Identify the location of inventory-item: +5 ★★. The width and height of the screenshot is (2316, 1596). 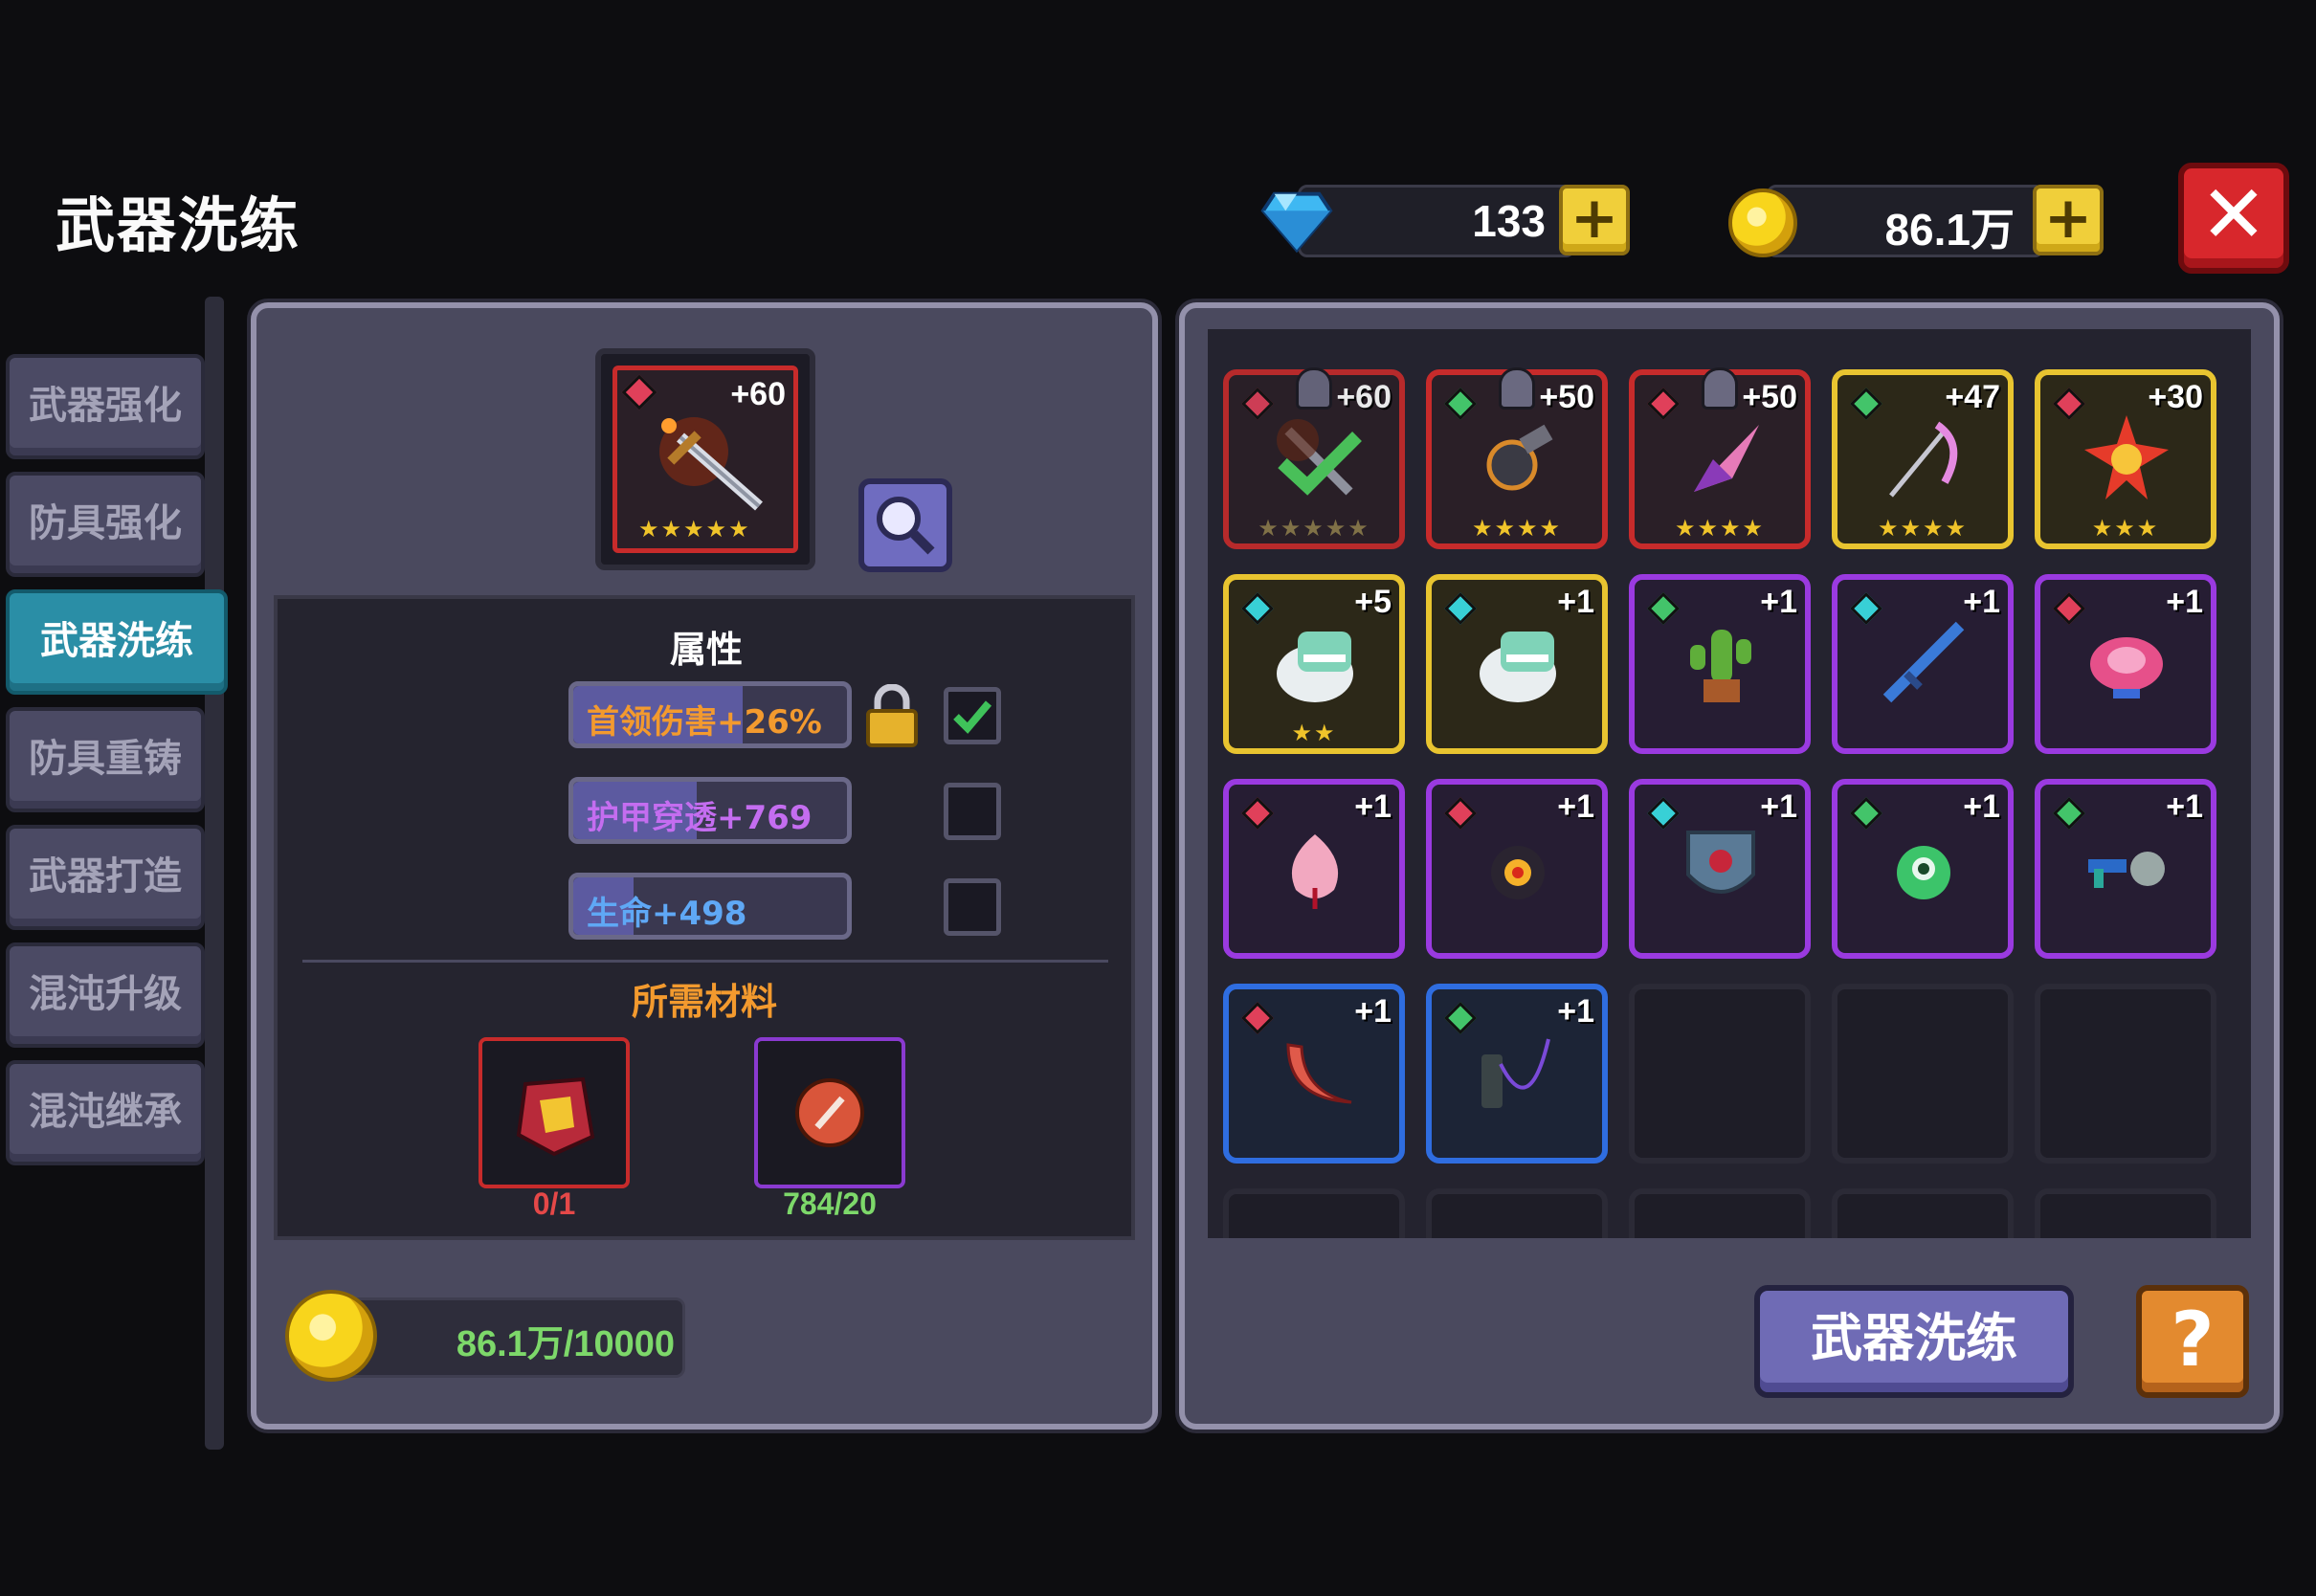
(1314, 664).